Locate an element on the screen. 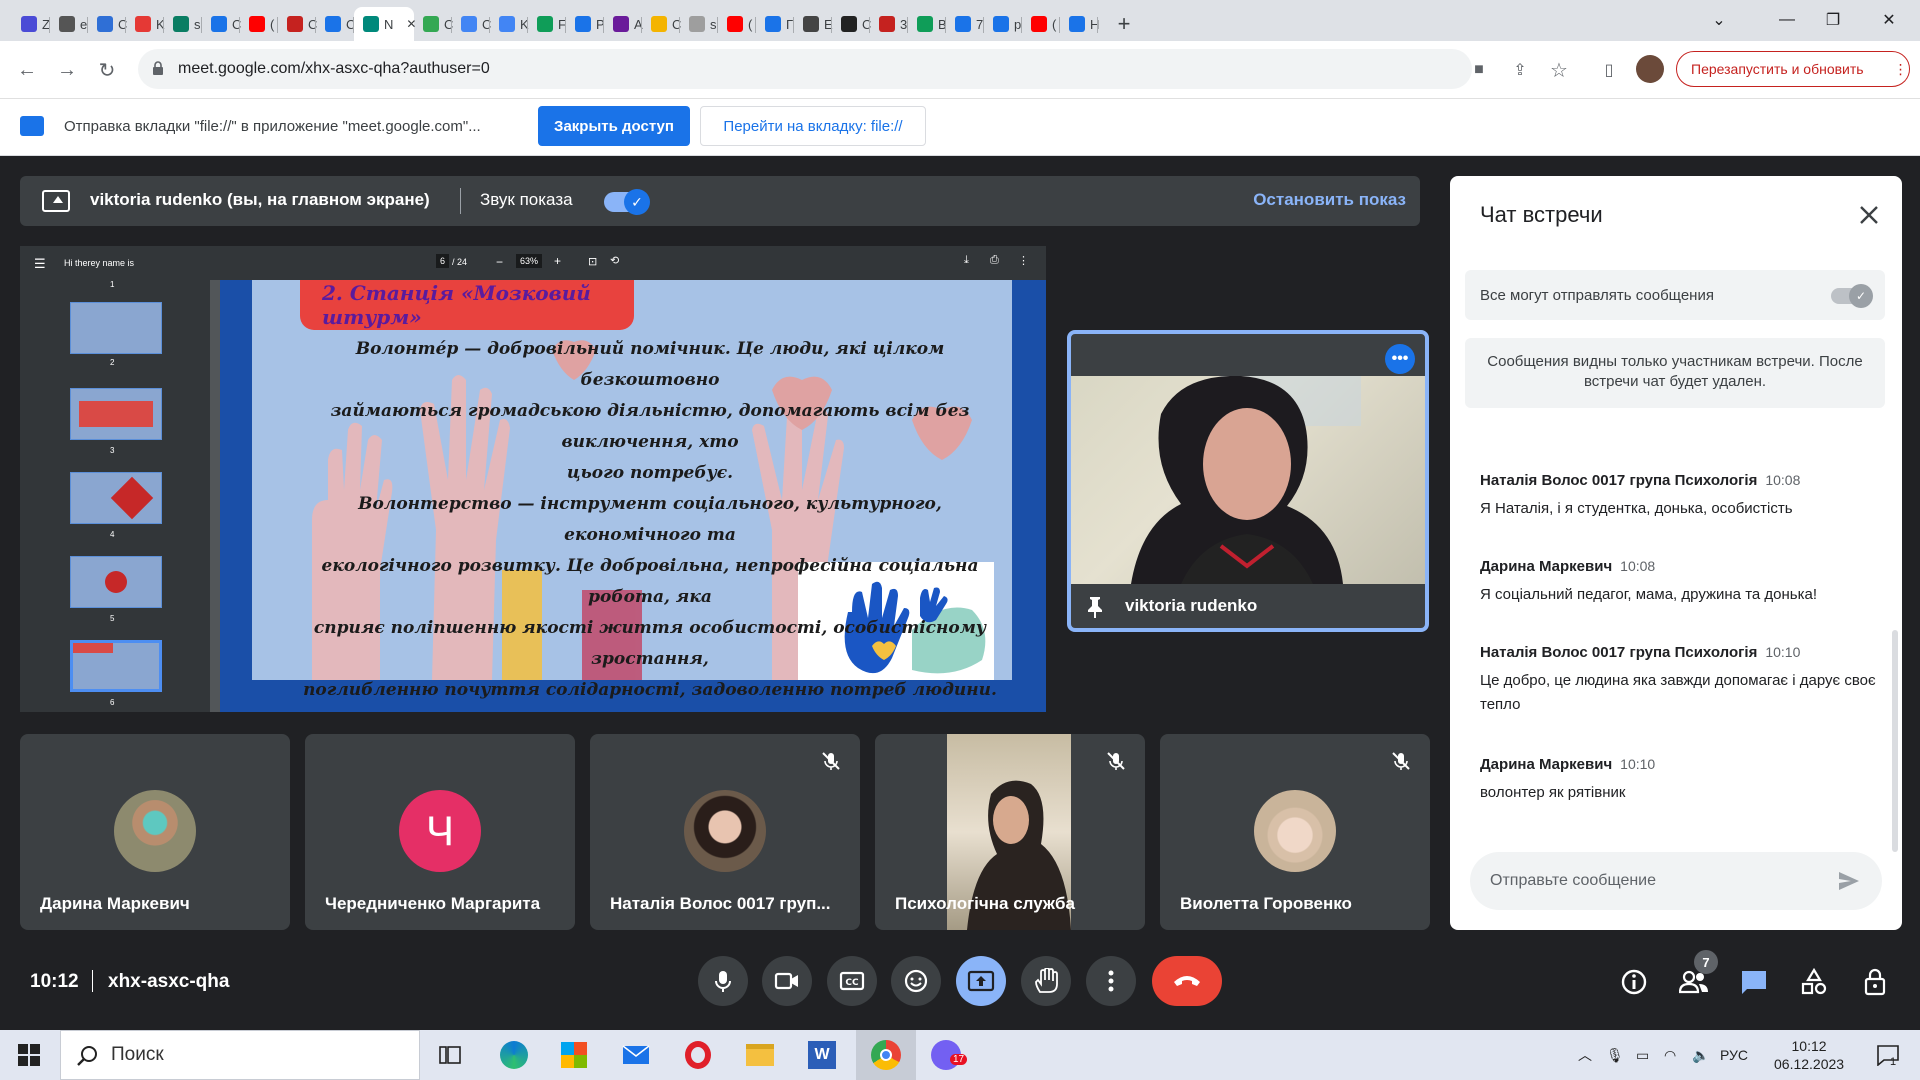 Image resolution: width=1920 pixels, height=1080 pixels. browser-tab: Z is located at coordinates (31, 24).